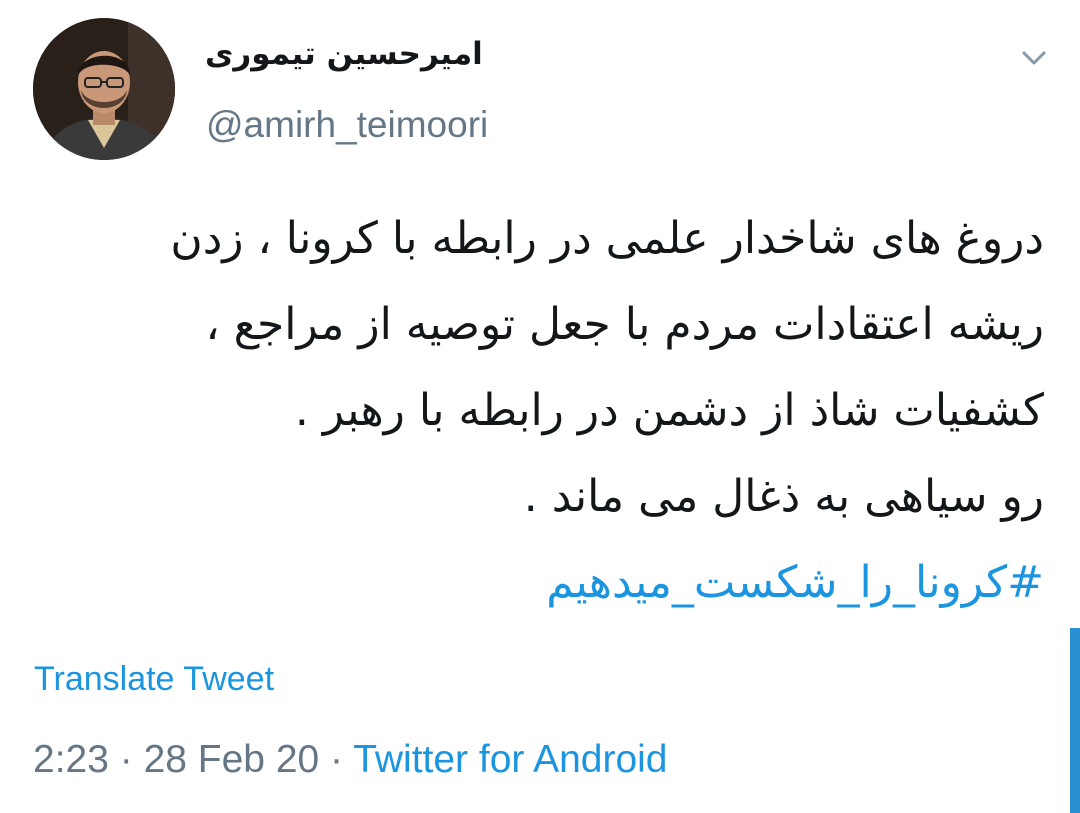  Describe the element at coordinates (344, 54) in the screenshot. I see `display-name: امیرحسین تیموری` at that location.